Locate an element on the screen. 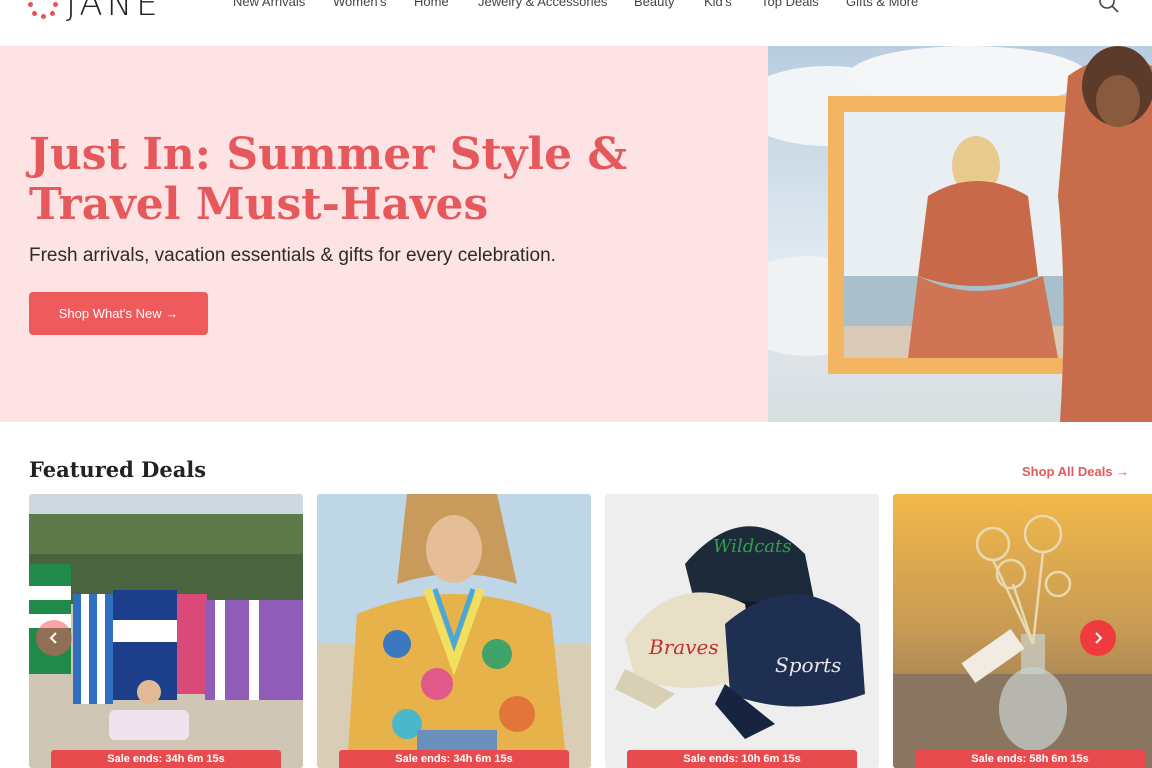 This screenshot has width=1152, height=768. carousel-next-button is located at coordinates (1098, 638).